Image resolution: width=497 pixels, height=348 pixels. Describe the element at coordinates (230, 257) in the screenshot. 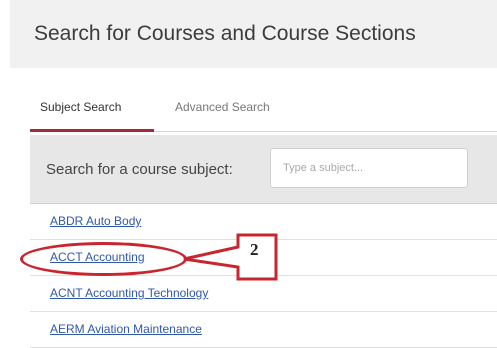

I see `annotation-callout-arrow` at that location.